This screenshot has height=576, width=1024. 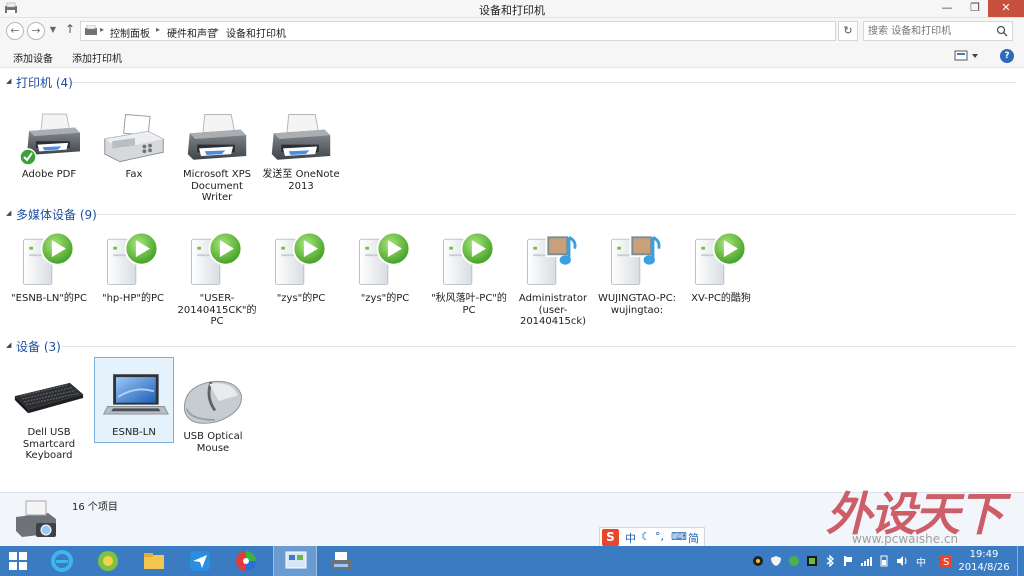 What do you see at coordinates (928, 31) in the screenshot?
I see `search-input` at bounding box center [928, 31].